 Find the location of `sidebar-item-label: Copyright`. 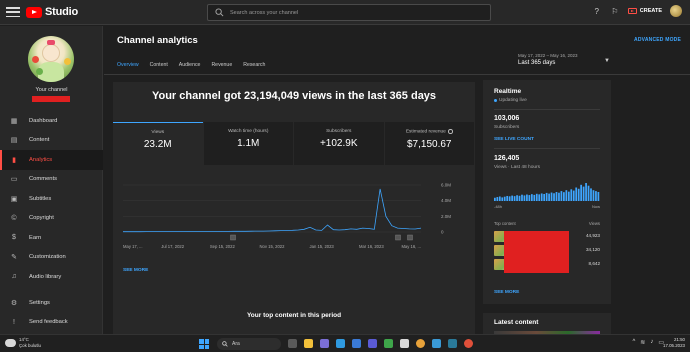

sidebar-item-label: Copyright is located at coordinates (41, 218).